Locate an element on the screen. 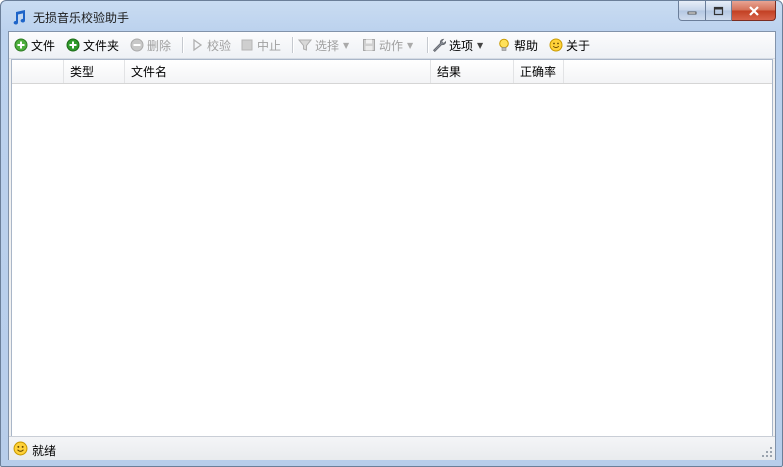 This screenshot has width=783, height=467. delete-button: 删除 is located at coordinates (150, 45).